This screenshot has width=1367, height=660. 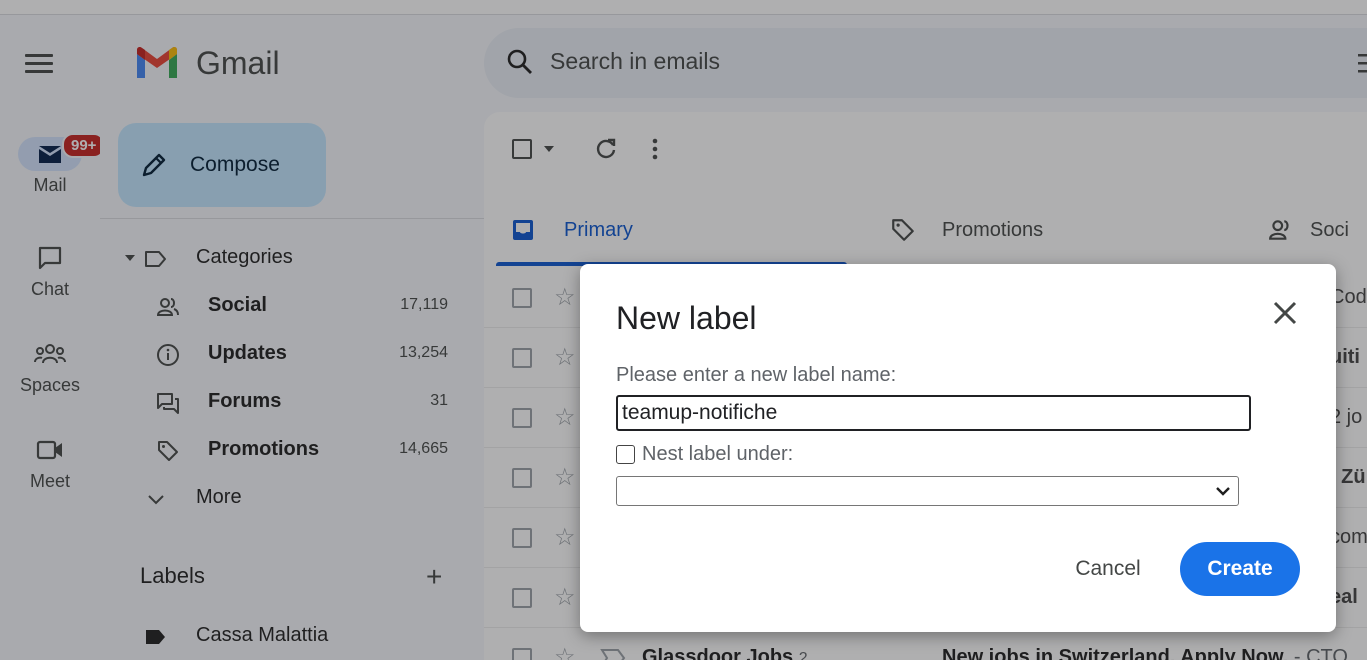 What do you see at coordinates (756, 375) in the screenshot?
I see `label-name-prompt: Please enter a new label name:` at bounding box center [756, 375].